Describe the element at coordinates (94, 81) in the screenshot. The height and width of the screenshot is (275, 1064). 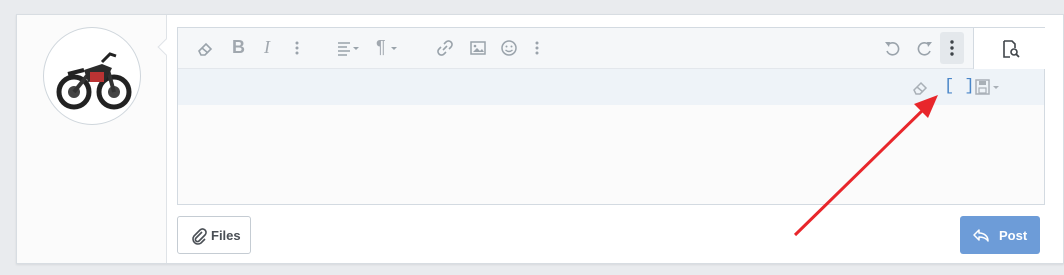
I see `motorcycle-image` at that location.